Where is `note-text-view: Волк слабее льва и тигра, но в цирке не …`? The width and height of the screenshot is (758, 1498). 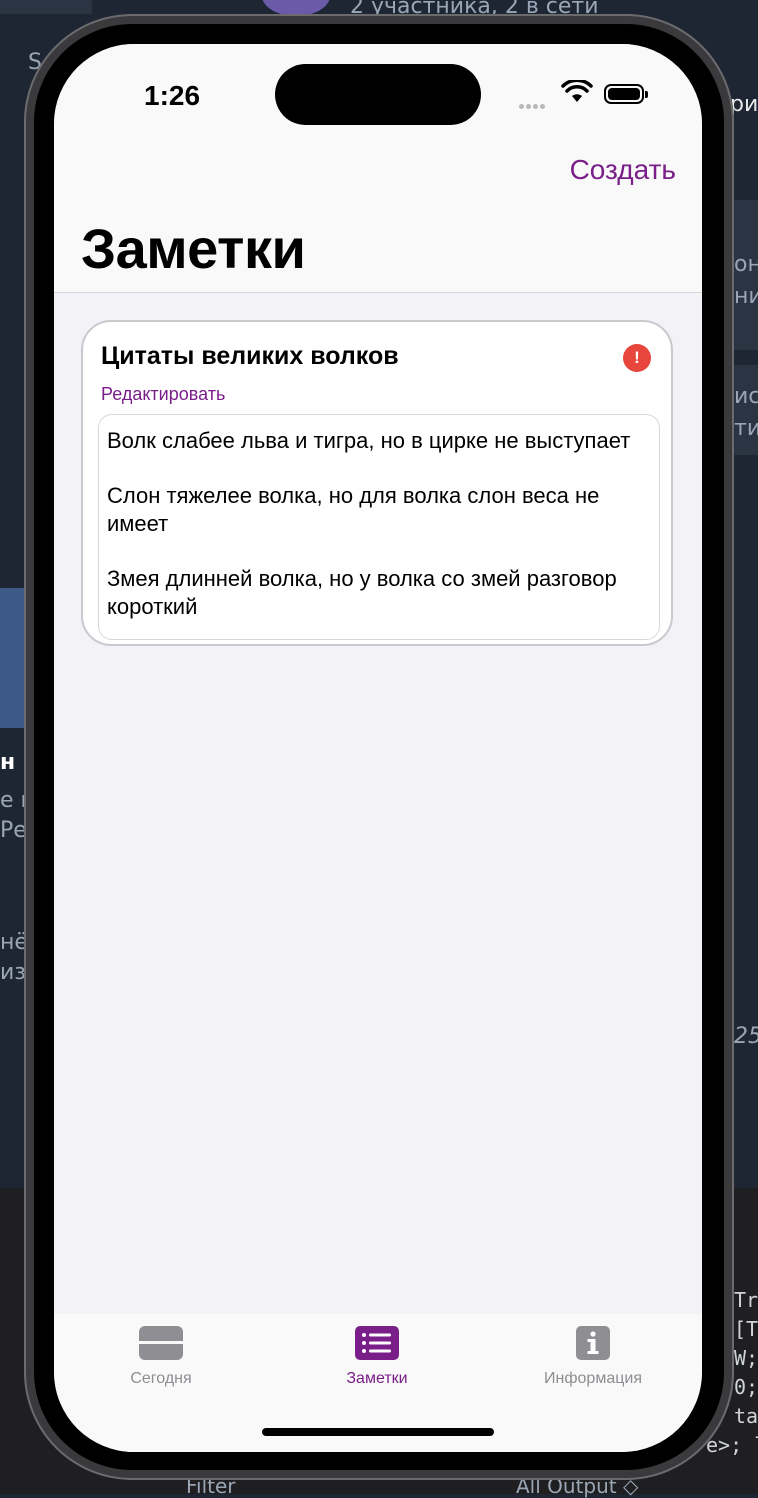 note-text-view: Волк слабее льва и тигра, но в цирке не … is located at coordinates (379, 527).